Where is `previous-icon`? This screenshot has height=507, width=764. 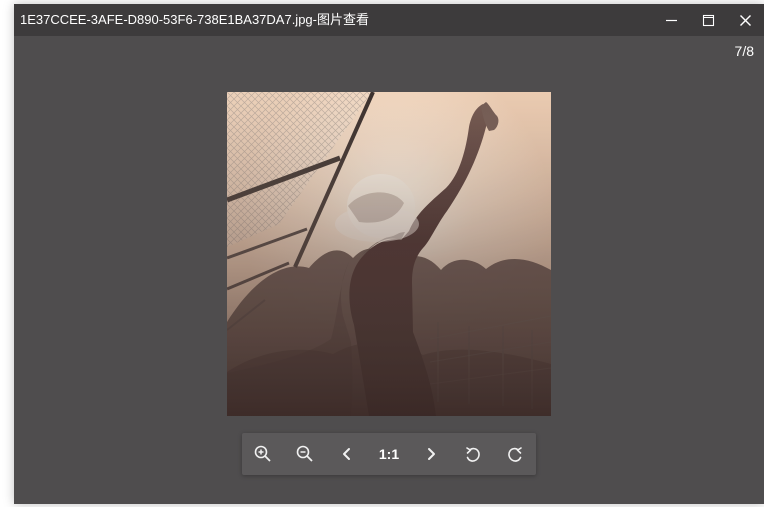
previous-icon is located at coordinates (347, 454).